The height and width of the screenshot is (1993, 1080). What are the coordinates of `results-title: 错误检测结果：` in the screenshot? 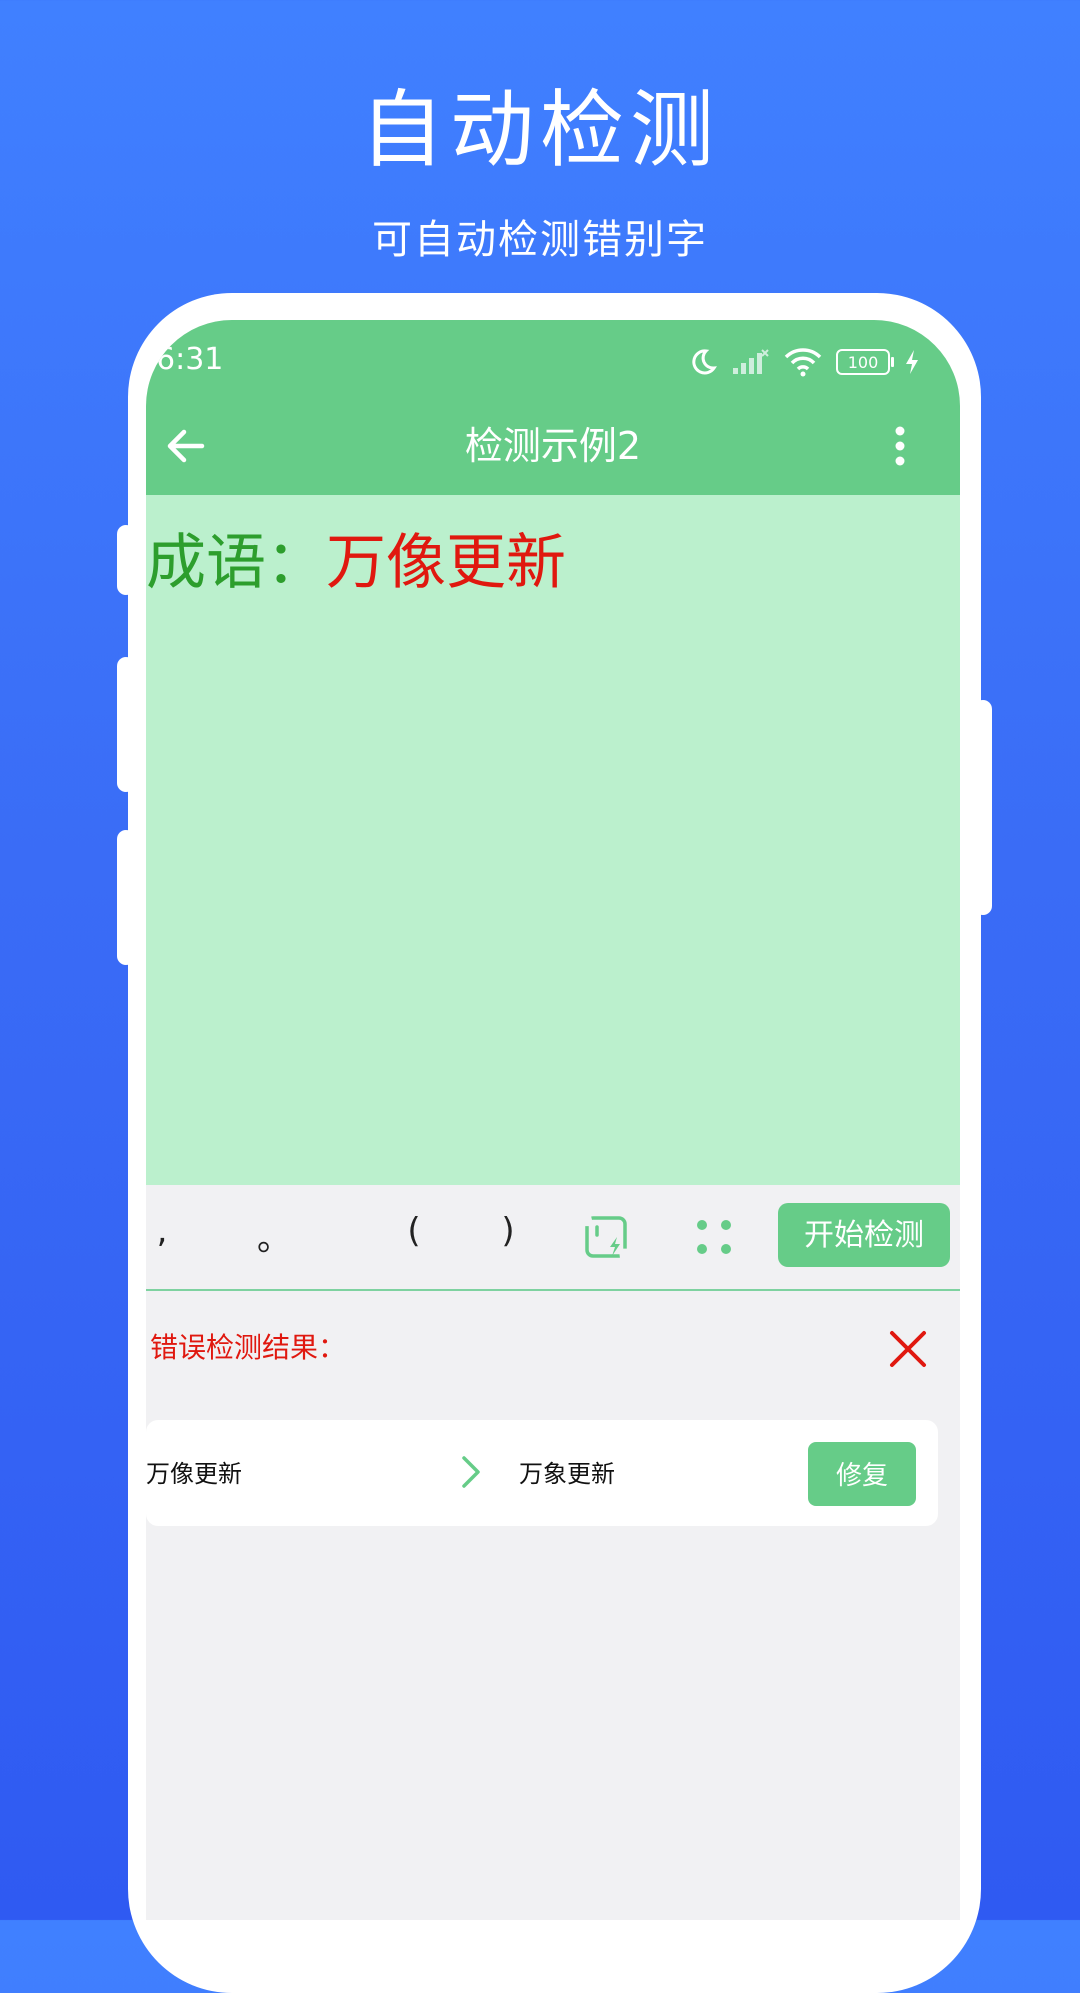 It's located at (248, 1347).